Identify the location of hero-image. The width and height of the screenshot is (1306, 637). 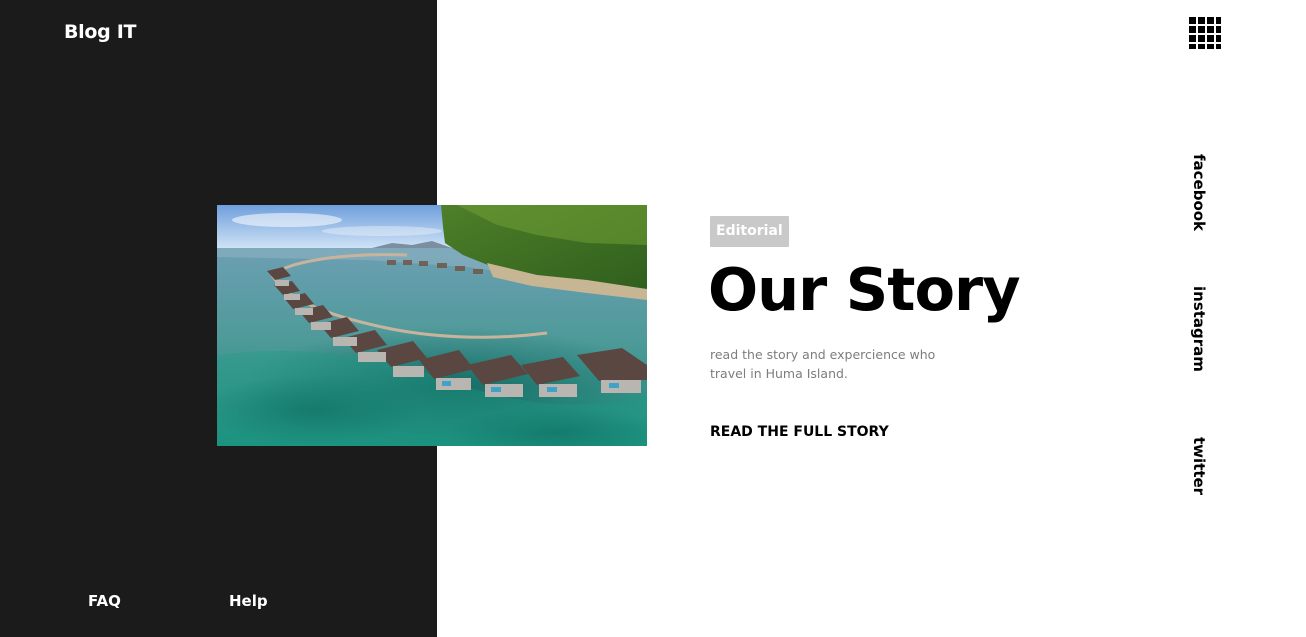
(432, 325).